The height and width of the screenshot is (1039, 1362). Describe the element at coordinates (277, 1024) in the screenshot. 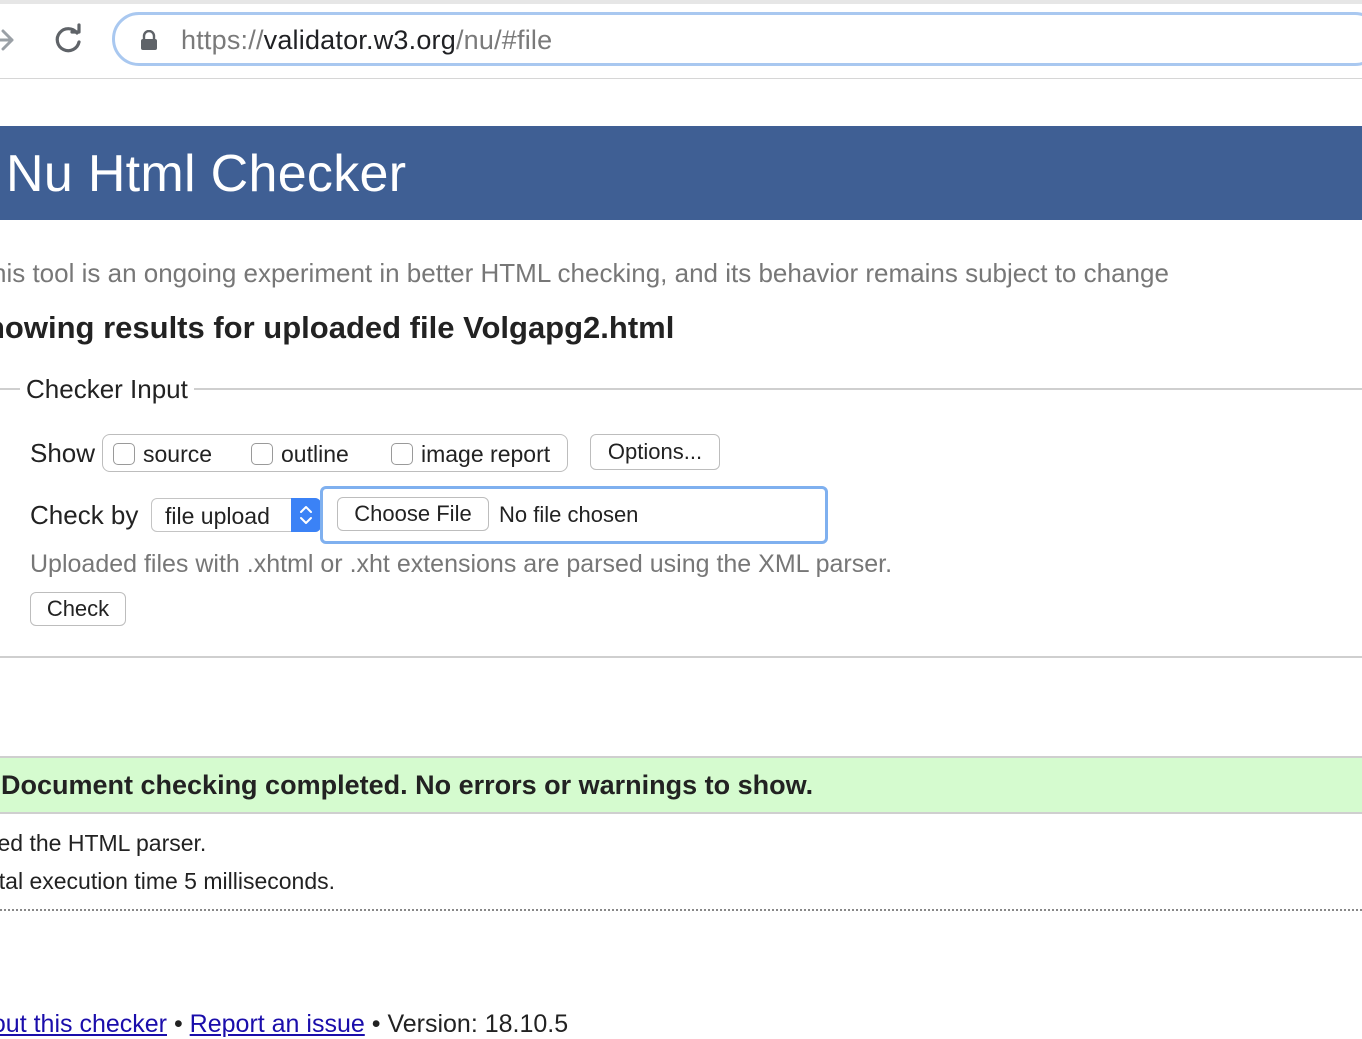

I see `report-issue-link: Report an issue` at that location.